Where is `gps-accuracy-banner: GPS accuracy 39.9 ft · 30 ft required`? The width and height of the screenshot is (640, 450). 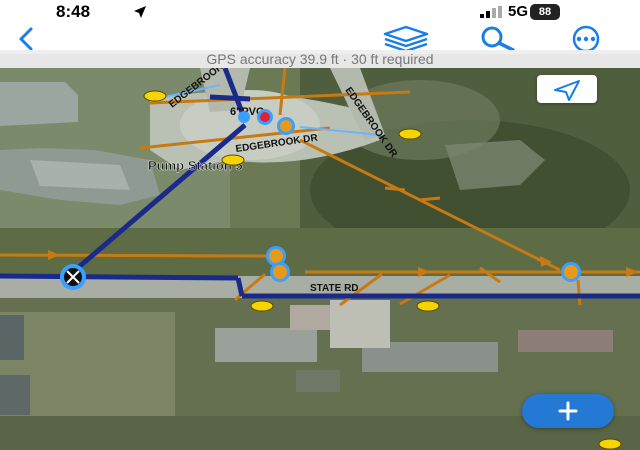
gps-accuracy-banner: GPS accuracy 39.9 ft · 30 ft required is located at coordinates (320, 59).